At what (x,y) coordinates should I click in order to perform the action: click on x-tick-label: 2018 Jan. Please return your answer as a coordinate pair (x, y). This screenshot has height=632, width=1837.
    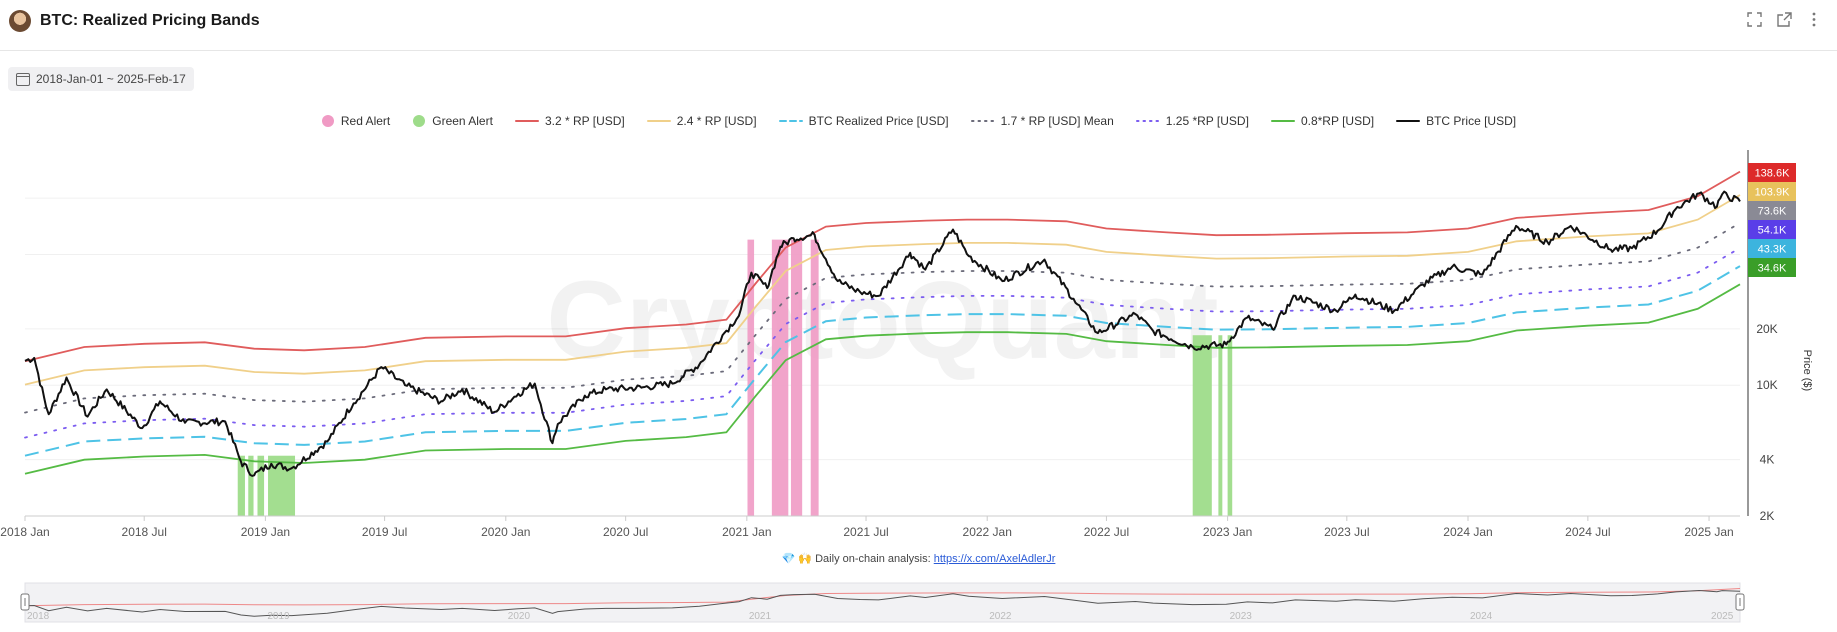
    Looking at the image, I should click on (24, 532).